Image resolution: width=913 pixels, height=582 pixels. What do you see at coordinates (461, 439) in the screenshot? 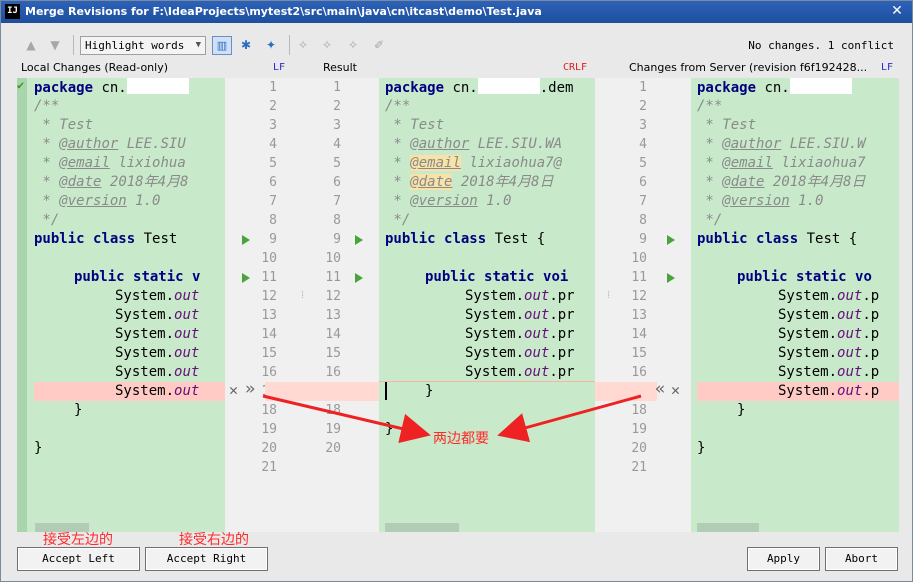
I see `annotation-both: 两边都要` at bounding box center [461, 439].